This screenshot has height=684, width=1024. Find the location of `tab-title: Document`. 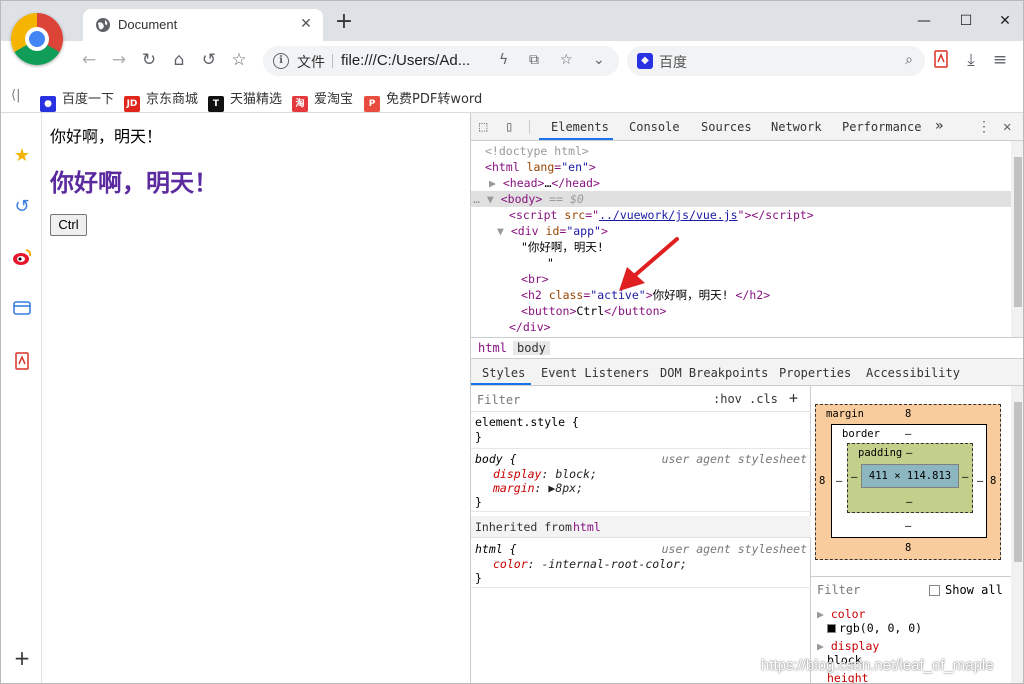

tab-title: Document is located at coordinates (148, 24).